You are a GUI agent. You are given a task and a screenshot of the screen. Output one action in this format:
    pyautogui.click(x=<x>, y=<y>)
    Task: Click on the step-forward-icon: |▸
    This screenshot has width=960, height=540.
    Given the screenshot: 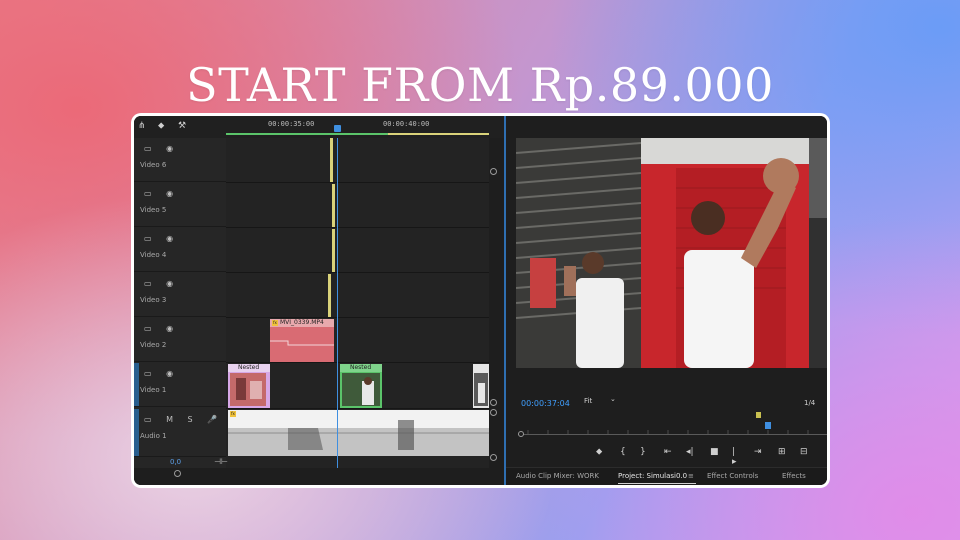 What is the action you would take?
    pyautogui.click(x=734, y=457)
    